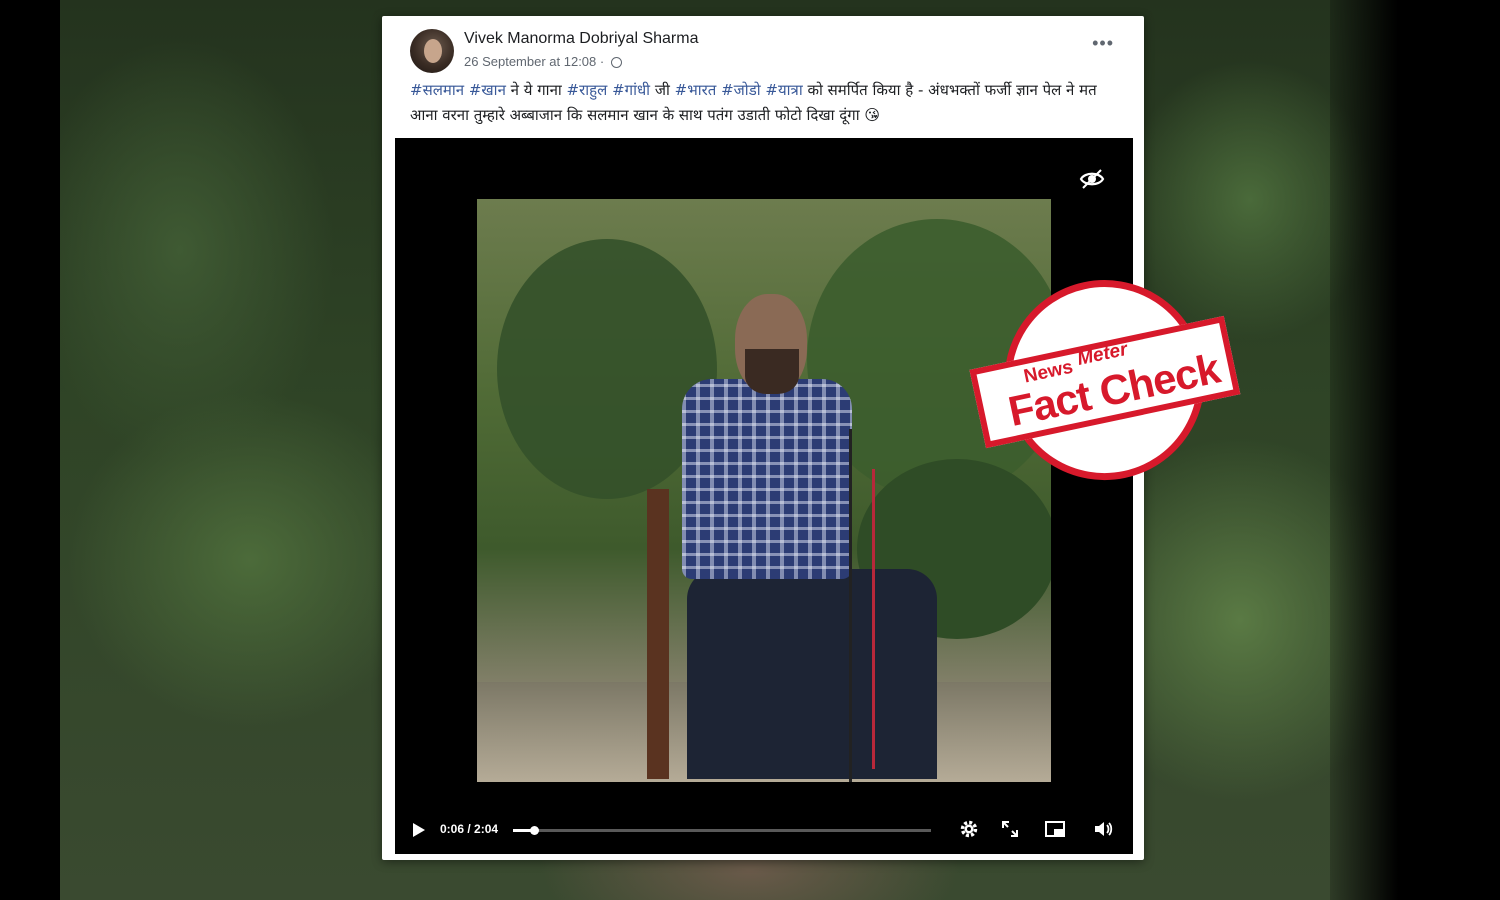  I want to click on caption-text: ने ये गाना, so click(536, 90).